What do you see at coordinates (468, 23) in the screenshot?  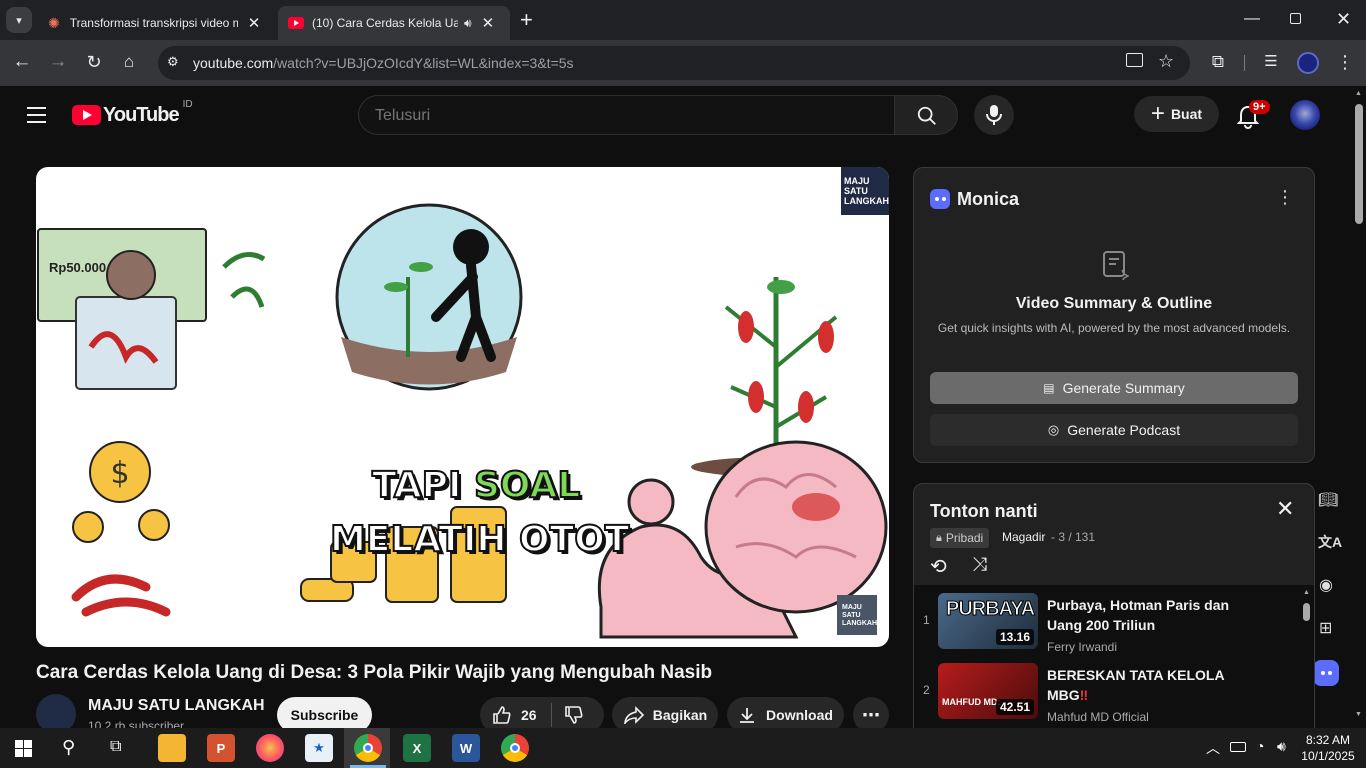 I see `speaker-icon: 🔊︎` at bounding box center [468, 23].